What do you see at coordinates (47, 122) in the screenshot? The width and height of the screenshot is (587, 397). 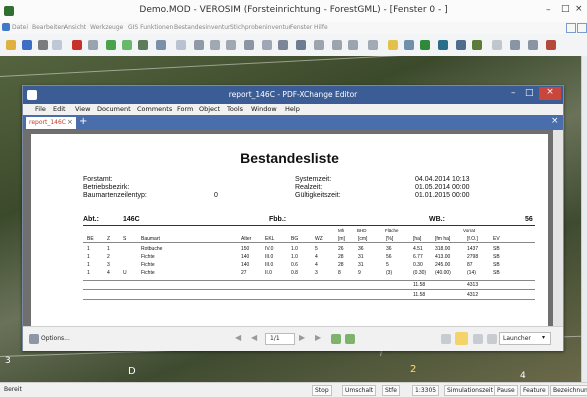 I see `tab-report-label: report_146C` at bounding box center [47, 122].